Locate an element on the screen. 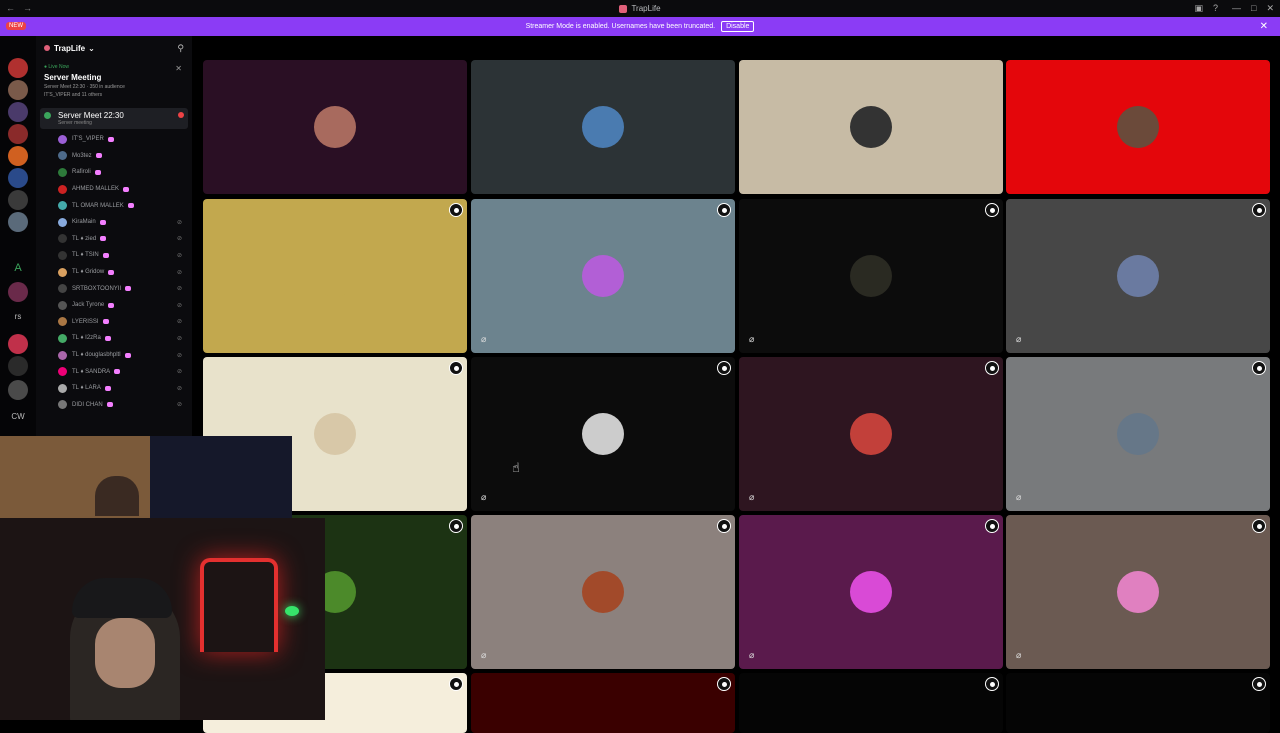 This screenshot has width=1280, height=733. voice-member: TL ♦ LARA ⊘ is located at coordinates (114, 388).